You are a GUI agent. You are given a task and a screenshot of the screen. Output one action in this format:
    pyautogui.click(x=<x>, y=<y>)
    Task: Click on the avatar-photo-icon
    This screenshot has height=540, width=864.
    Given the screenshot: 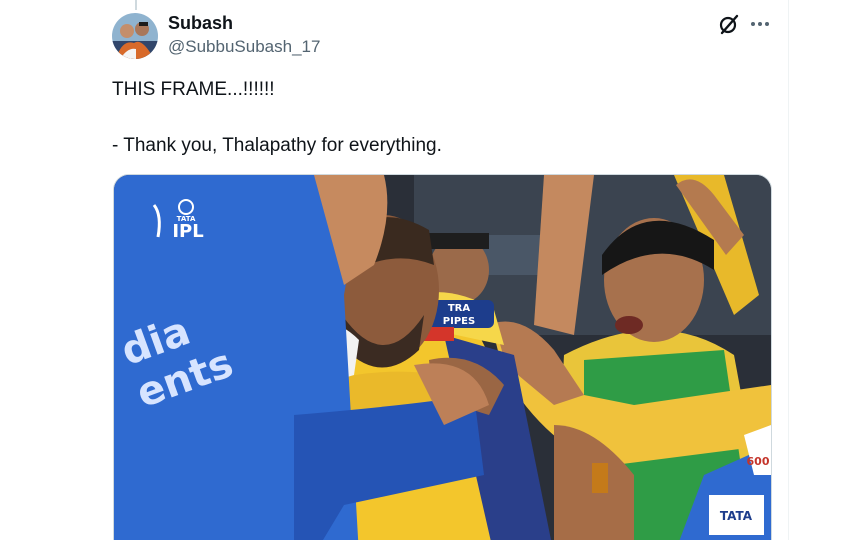 What is the action you would take?
    pyautogui.click(x=135, y=36)
    